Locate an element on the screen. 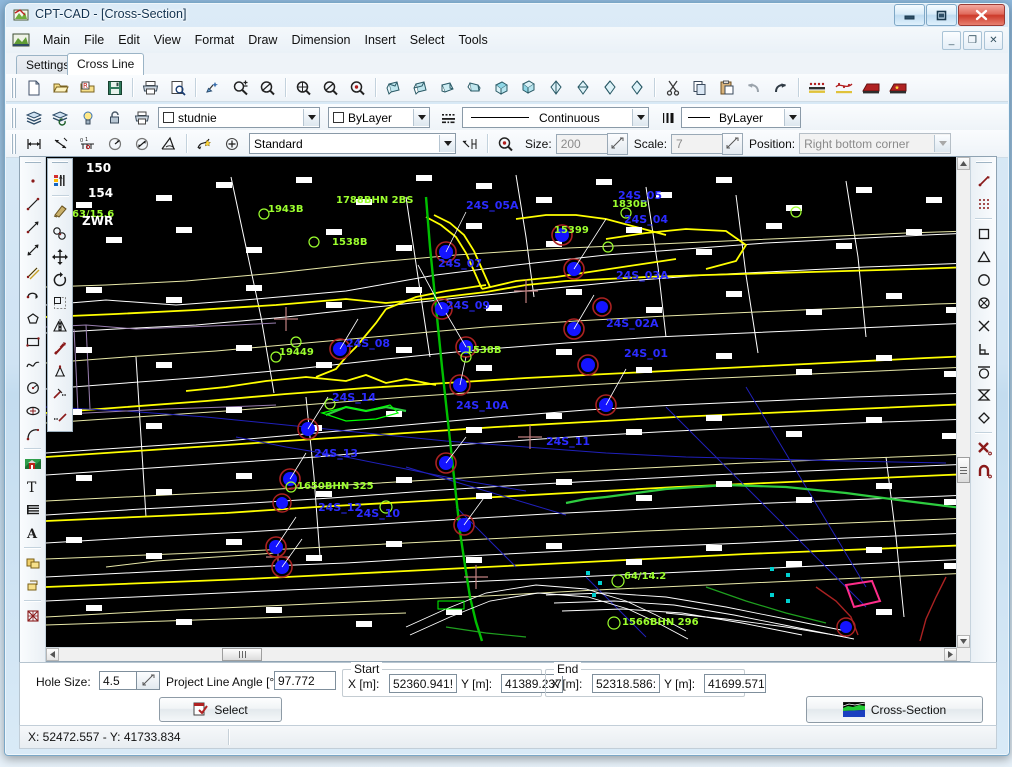 The image size is (1012, 767). insert-block-icon is located at coordinates (32, 585).